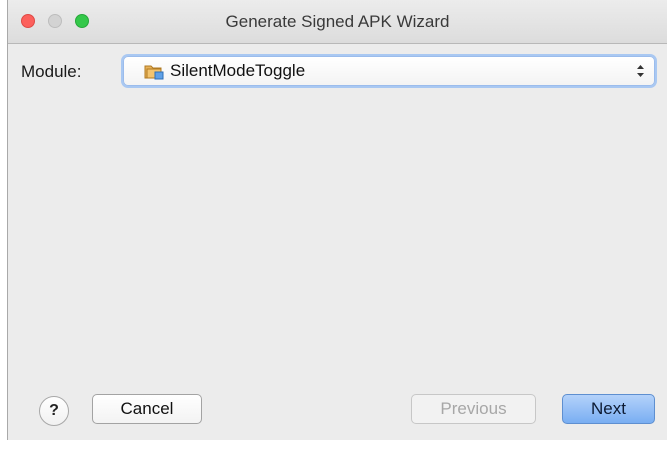 The image size is (670, 449). What do you see at coordinates (51, 71) in the screenshot?
I see `module-label: Module:` at bounding box center [51, 71].